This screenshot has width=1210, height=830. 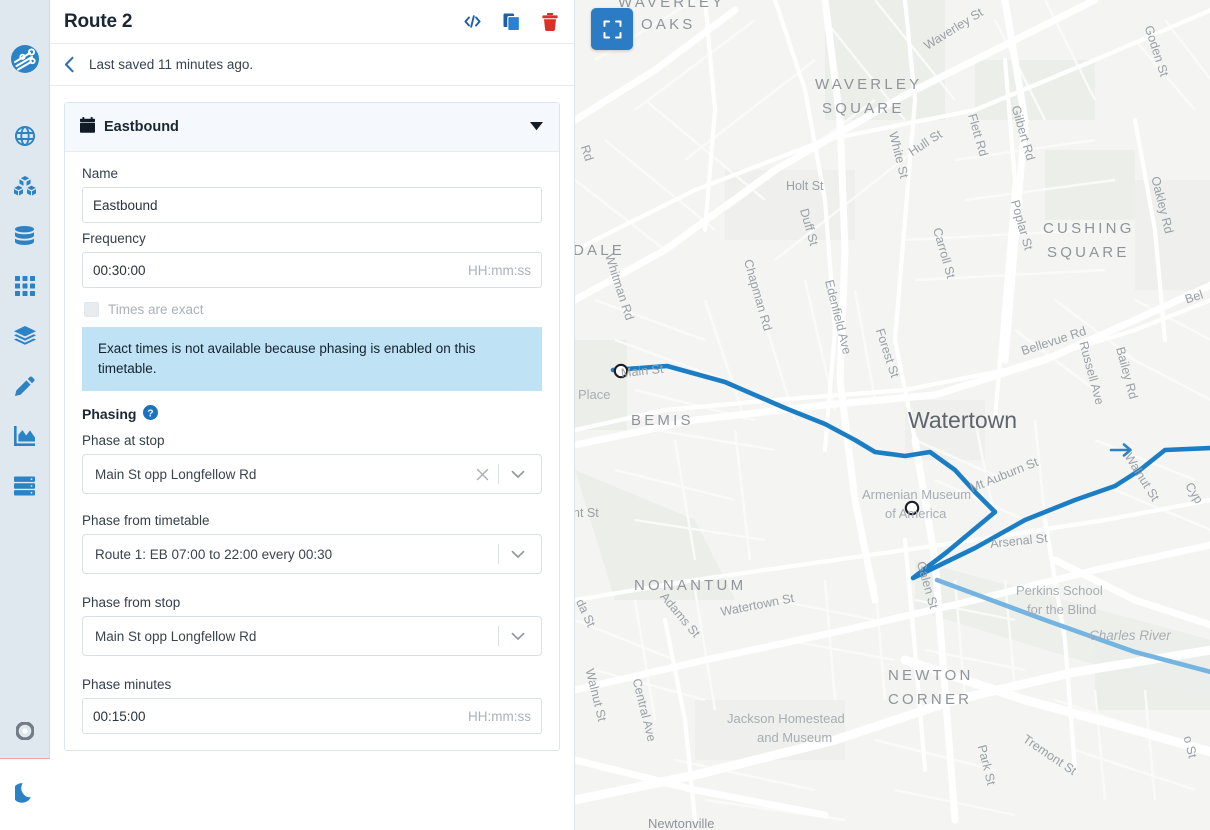 I want to click on frequency-input-value: 00:30:00, so click(x=119, y=270).